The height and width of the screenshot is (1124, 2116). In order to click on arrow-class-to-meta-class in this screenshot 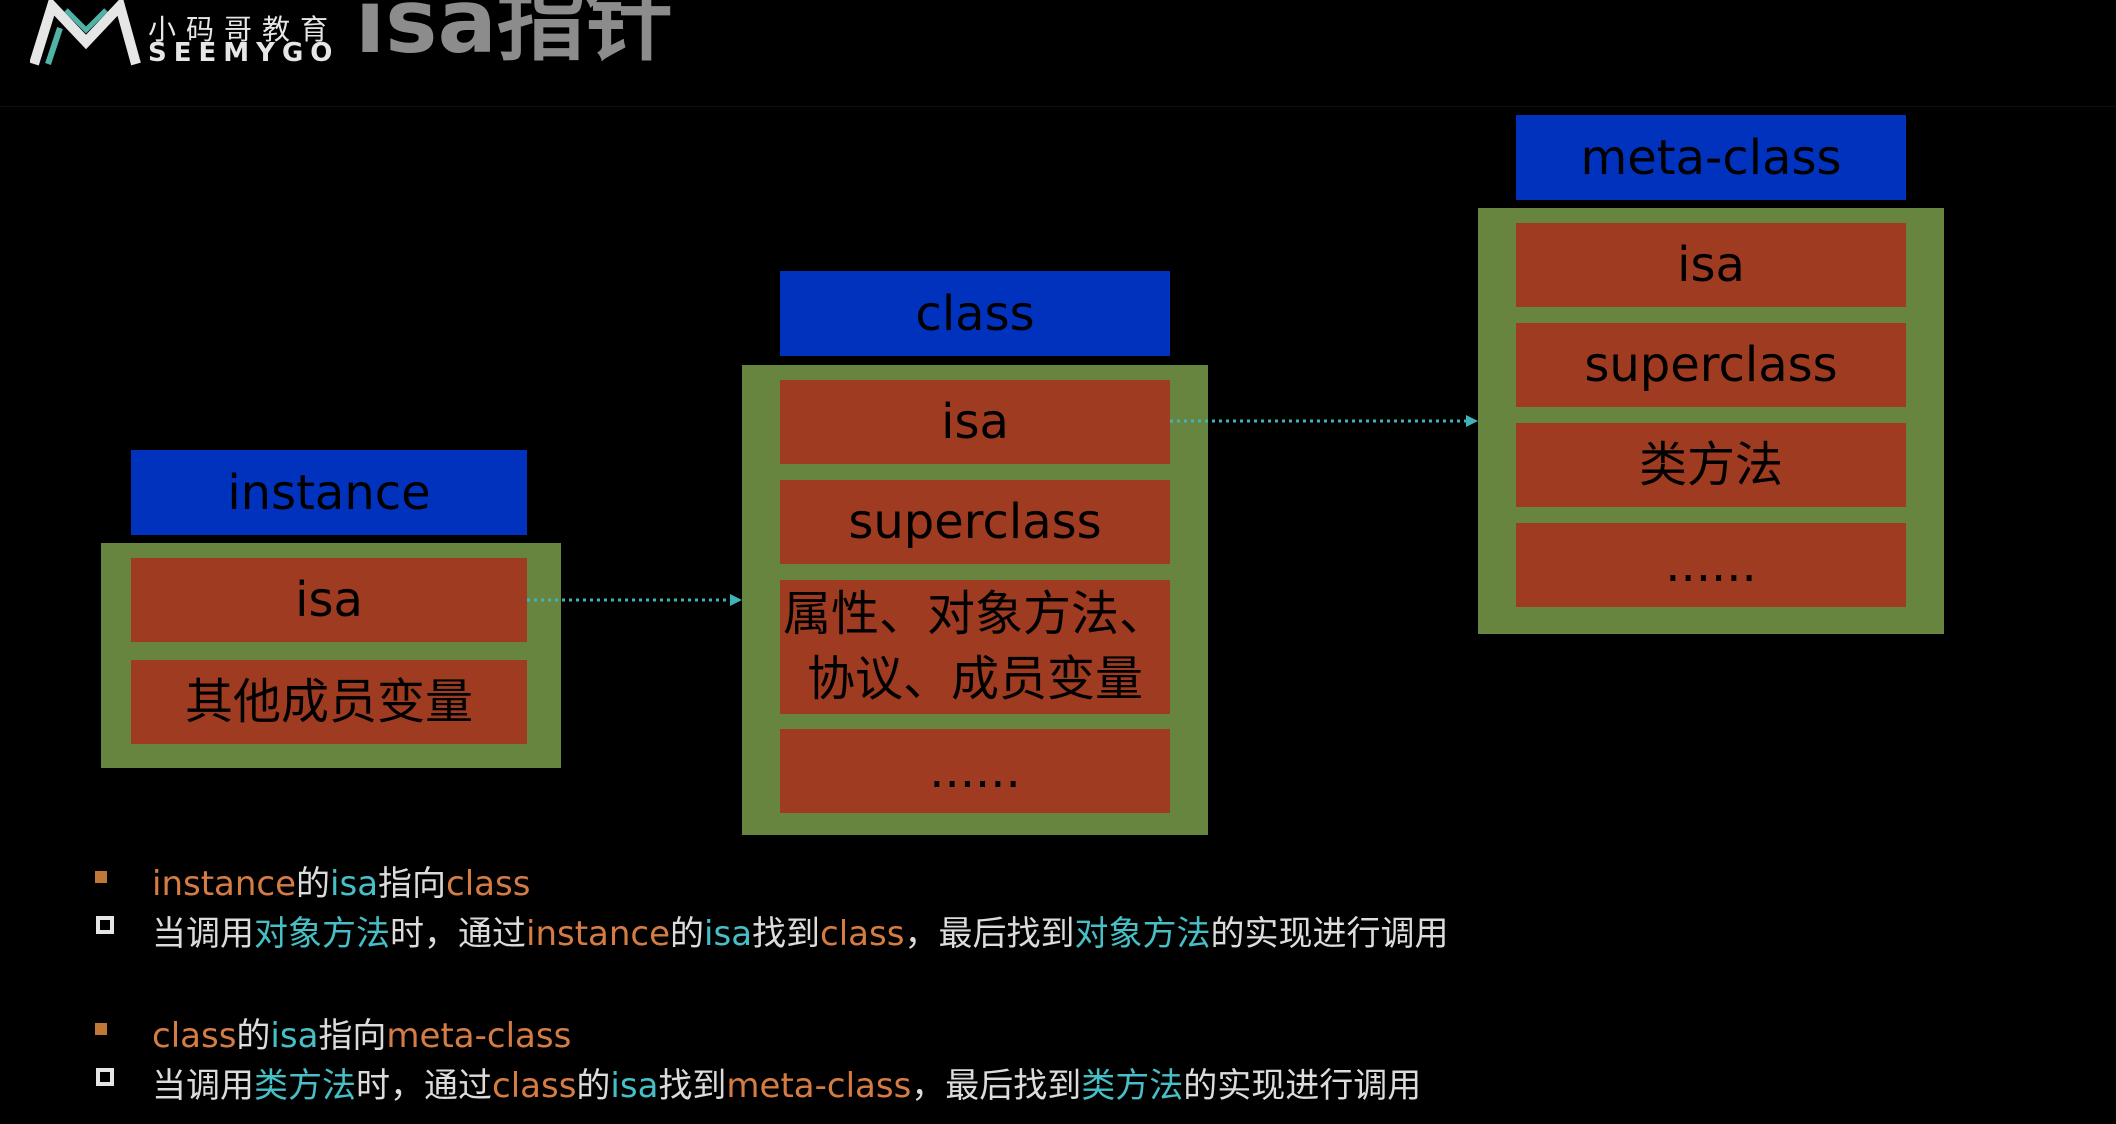, I will do `click(1324, 421)`.